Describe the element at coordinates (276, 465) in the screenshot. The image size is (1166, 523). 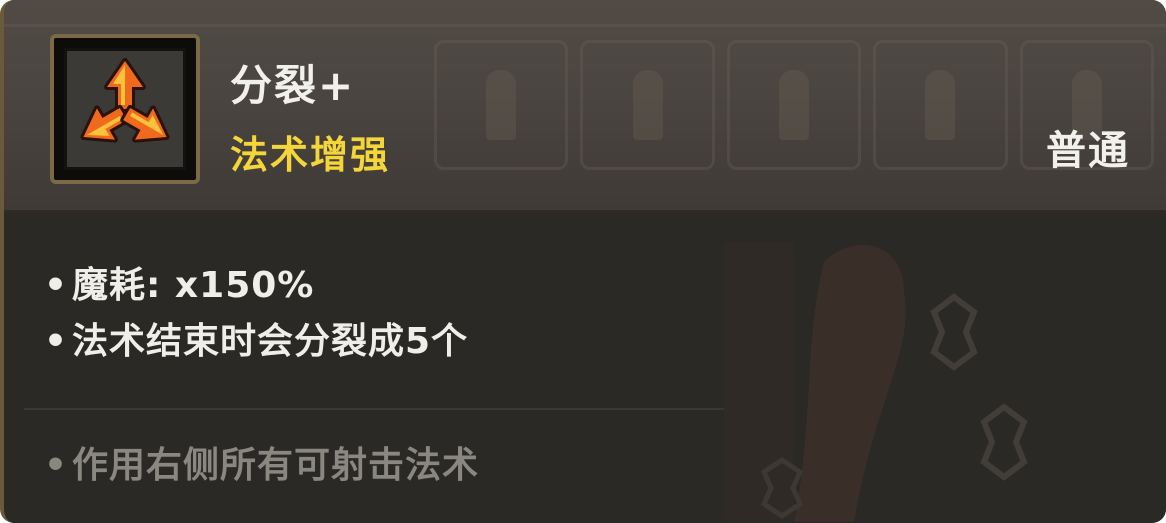
I see `note-text: 作用右侧所有可射击法术` at that location.